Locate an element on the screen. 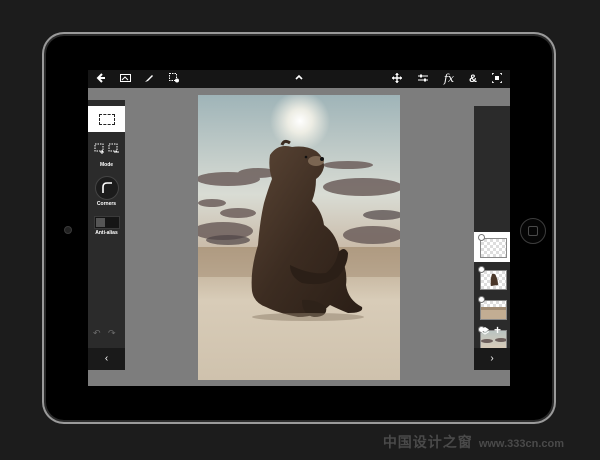  corners-label: Corners is located at coordinates (106, 204).